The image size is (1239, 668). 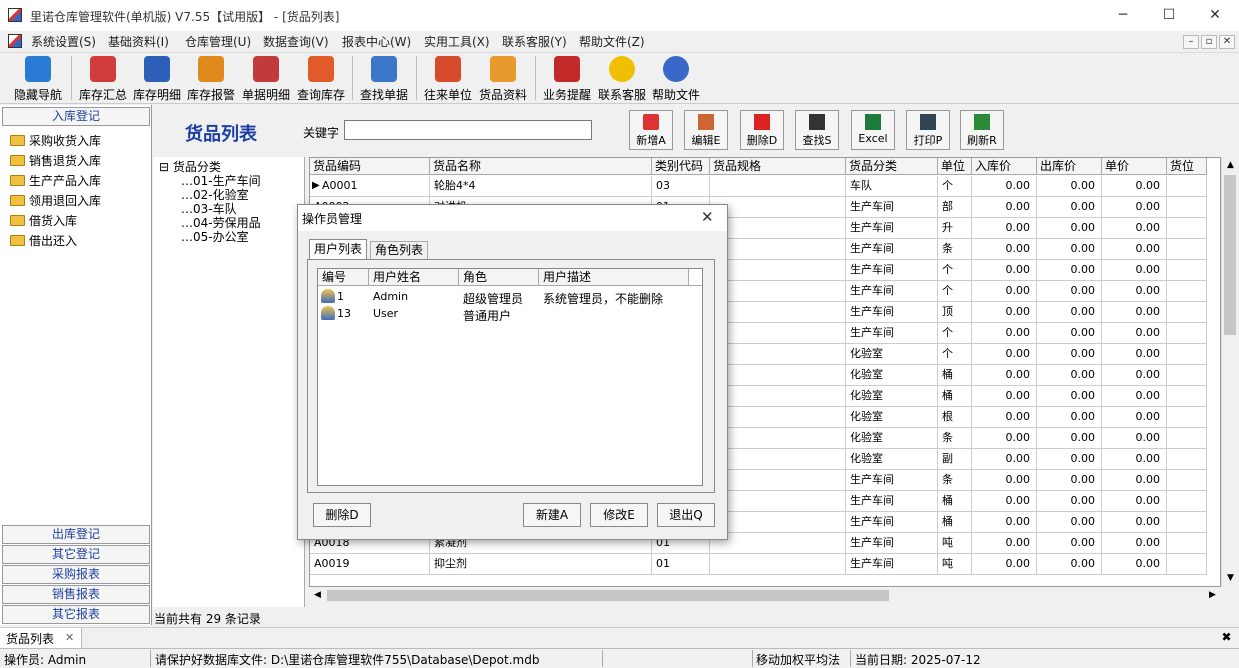 I want to click on minimize-button: ─, so click(x=1123, y=15).